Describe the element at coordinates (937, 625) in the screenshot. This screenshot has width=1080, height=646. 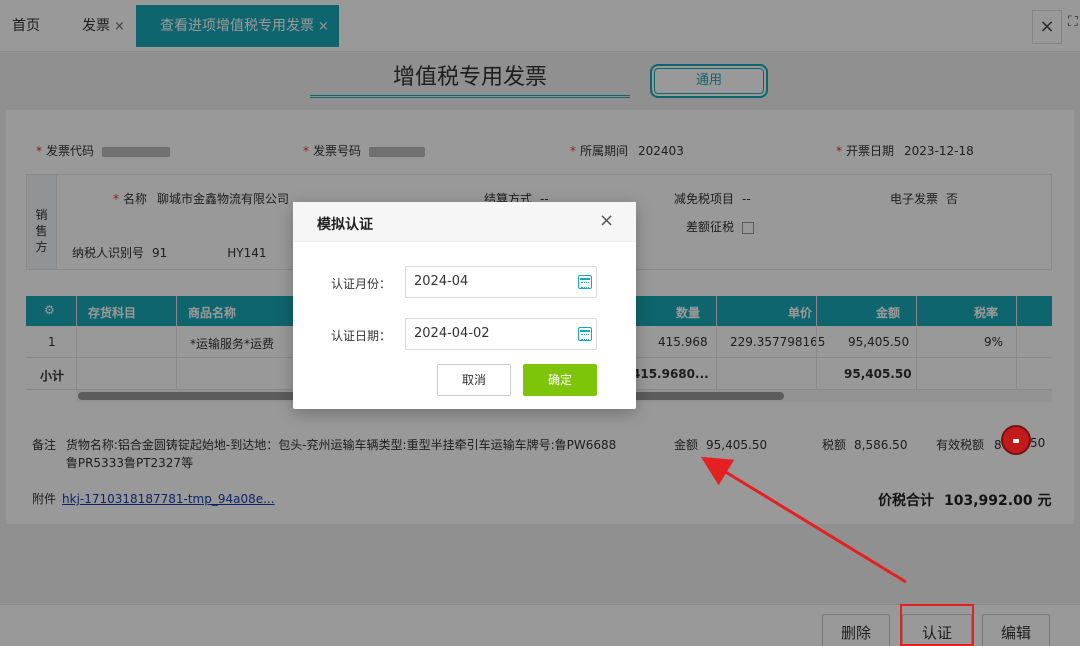
I see `annotation-highlight-box` at that location.